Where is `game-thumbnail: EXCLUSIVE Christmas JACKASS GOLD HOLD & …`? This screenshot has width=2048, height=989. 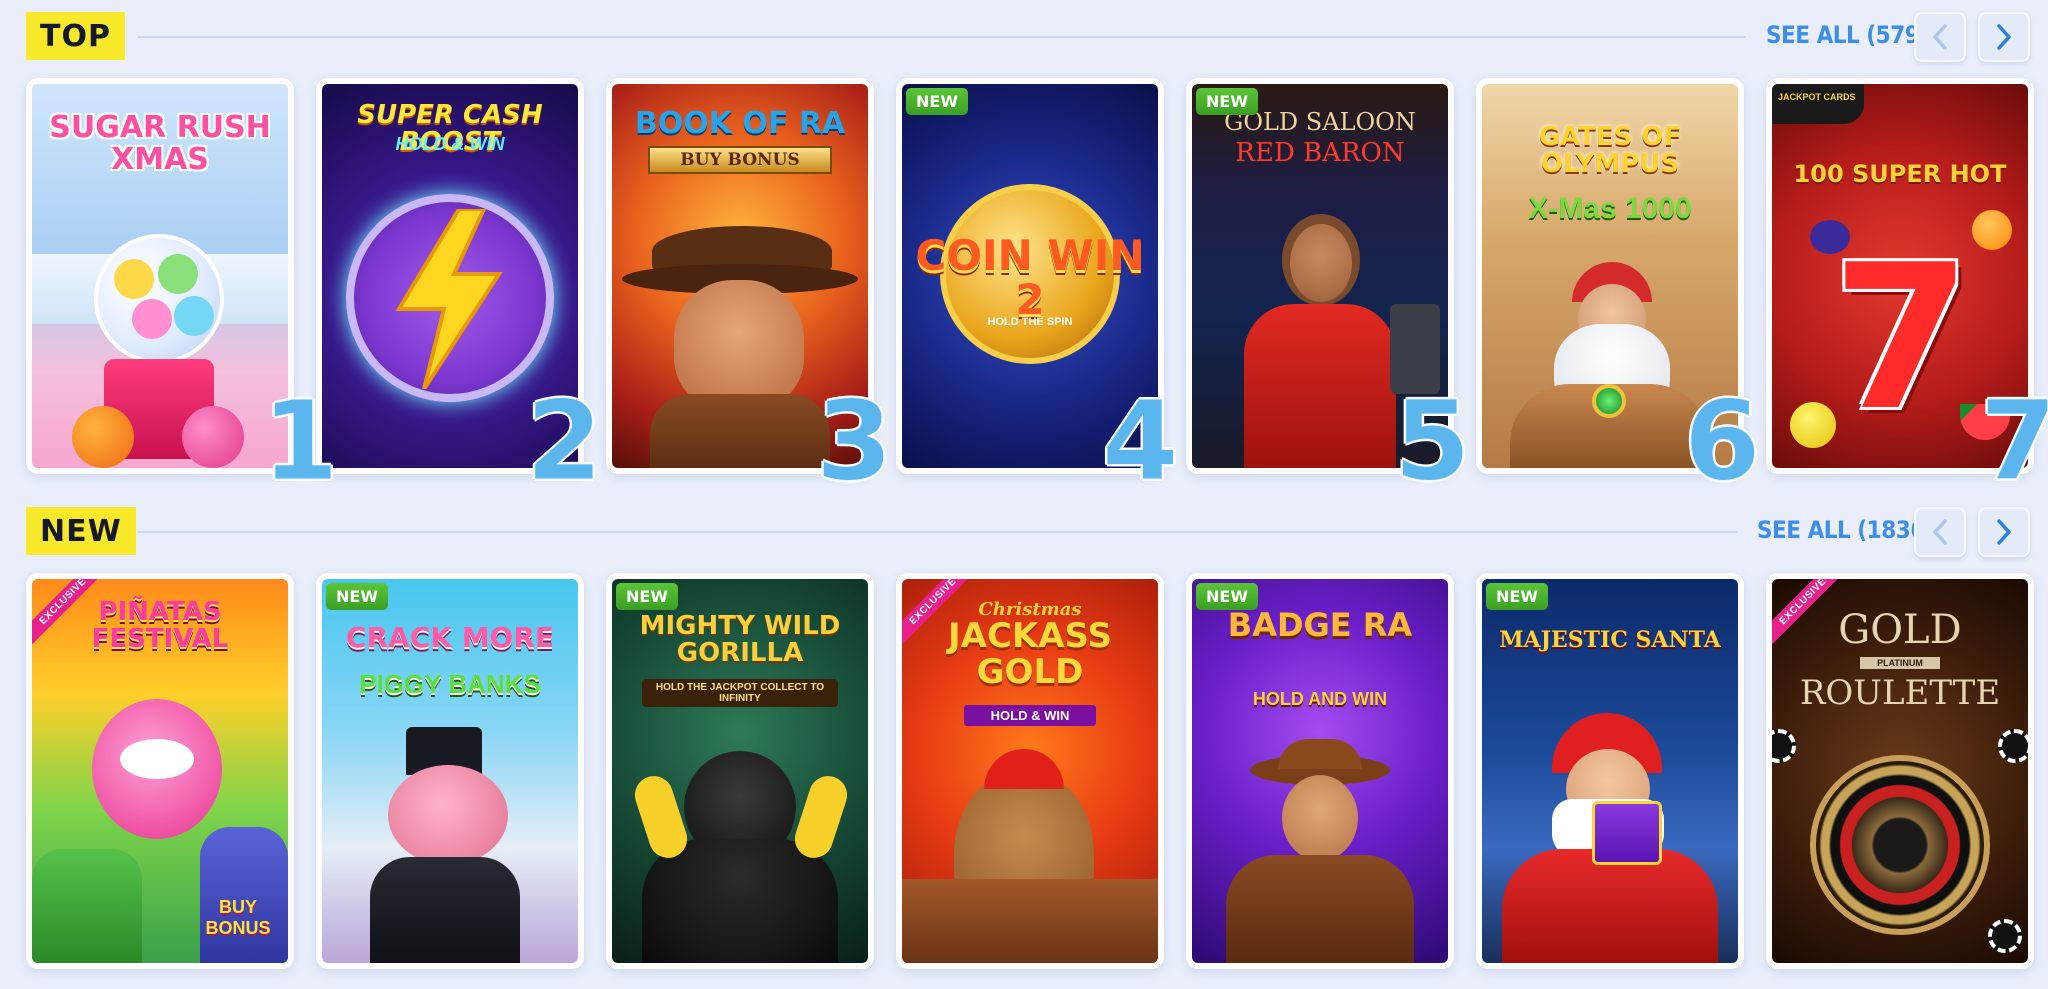 game-thumbnail: EXCLUSIVE Christmas JACKASS GOLD HOLD & … is located at coordinates (1030, 771).